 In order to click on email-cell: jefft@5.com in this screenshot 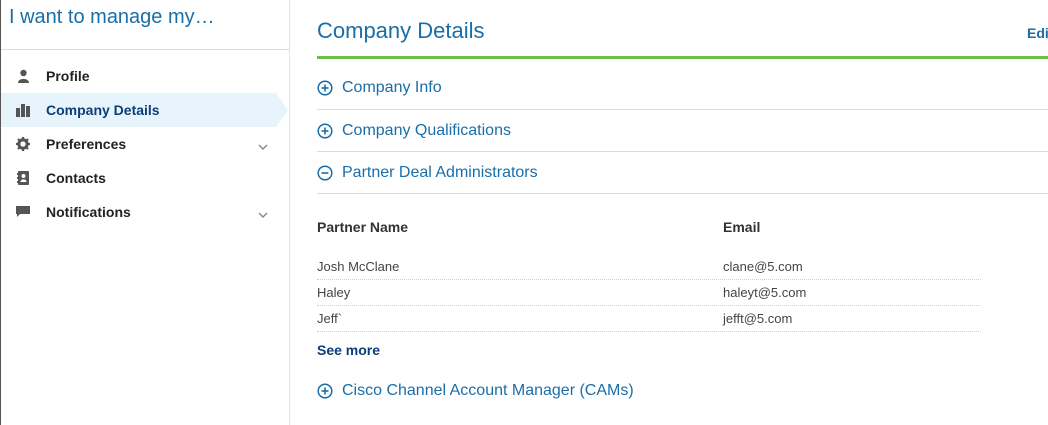, I will do `click(758, 318)`.